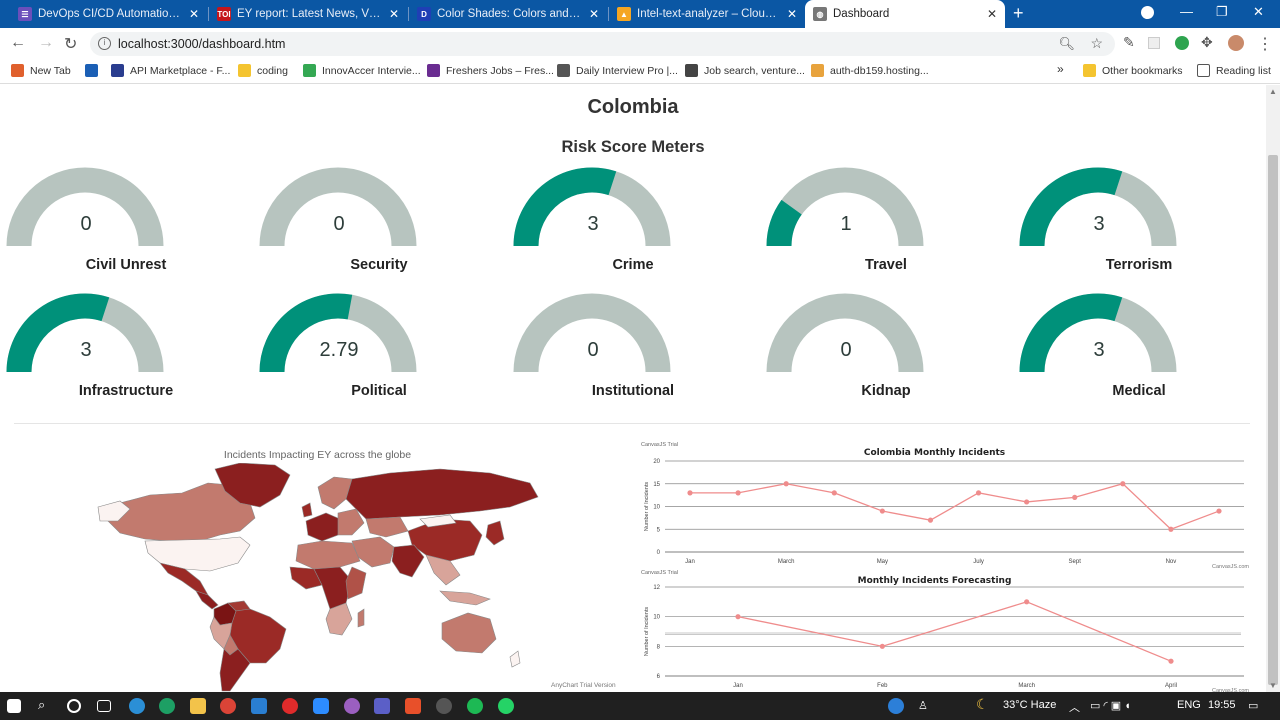  I want to click on chrome-icon, so click(228, 706).